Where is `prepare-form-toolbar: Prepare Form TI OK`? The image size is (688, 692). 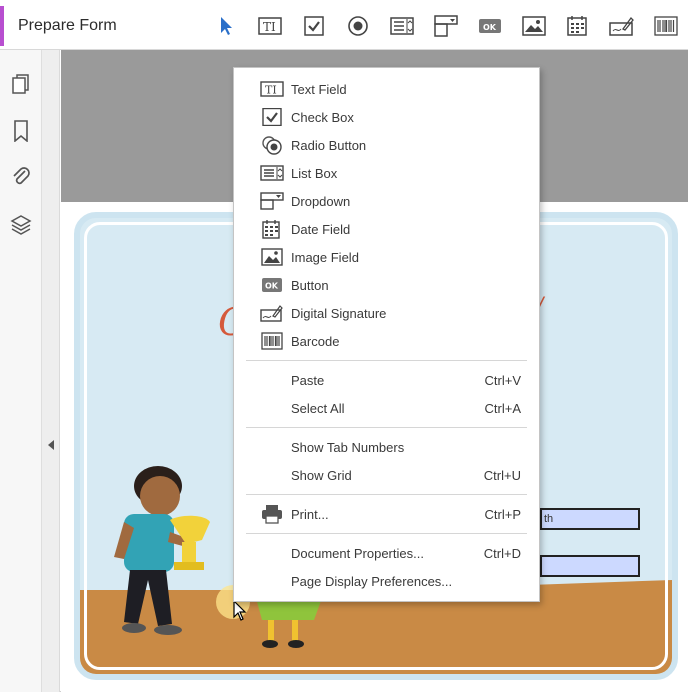 prepare-form-toolbar: Prepare Form TI OK is located at coordinates (344, 25).